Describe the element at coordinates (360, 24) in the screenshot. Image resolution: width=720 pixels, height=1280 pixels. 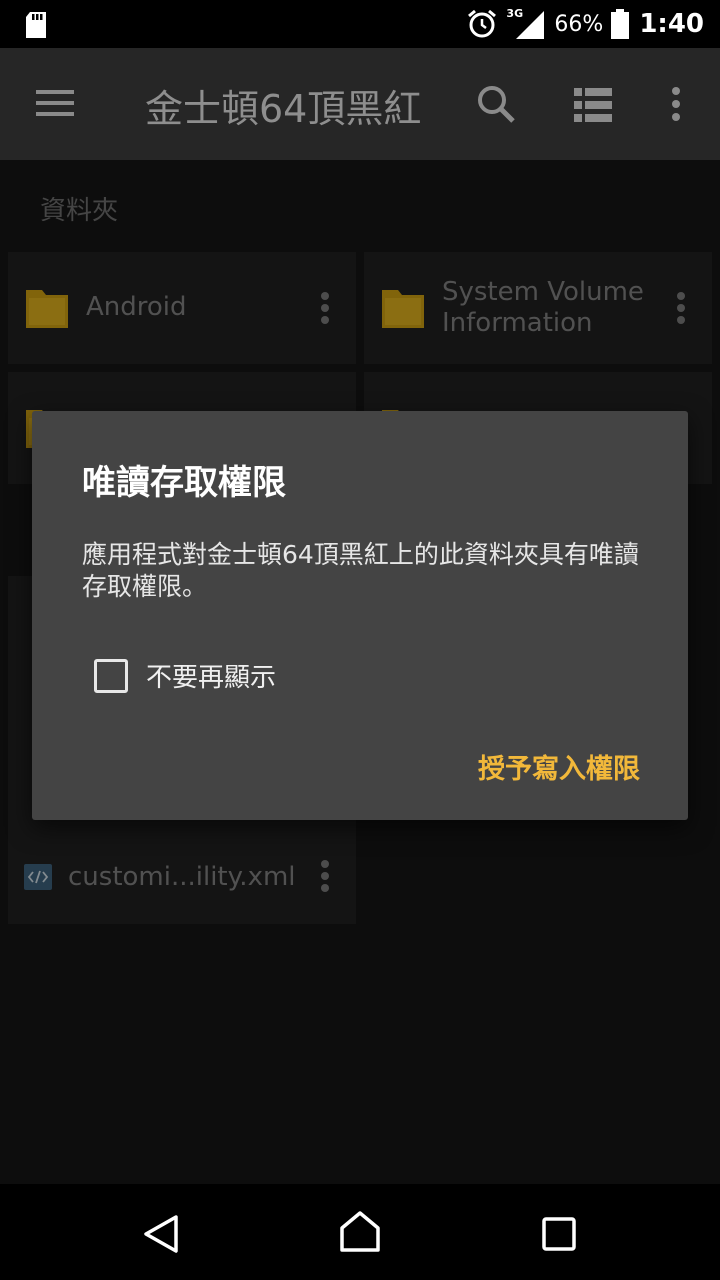
I see `status-bar: 3G 66% 1:40` at that location.